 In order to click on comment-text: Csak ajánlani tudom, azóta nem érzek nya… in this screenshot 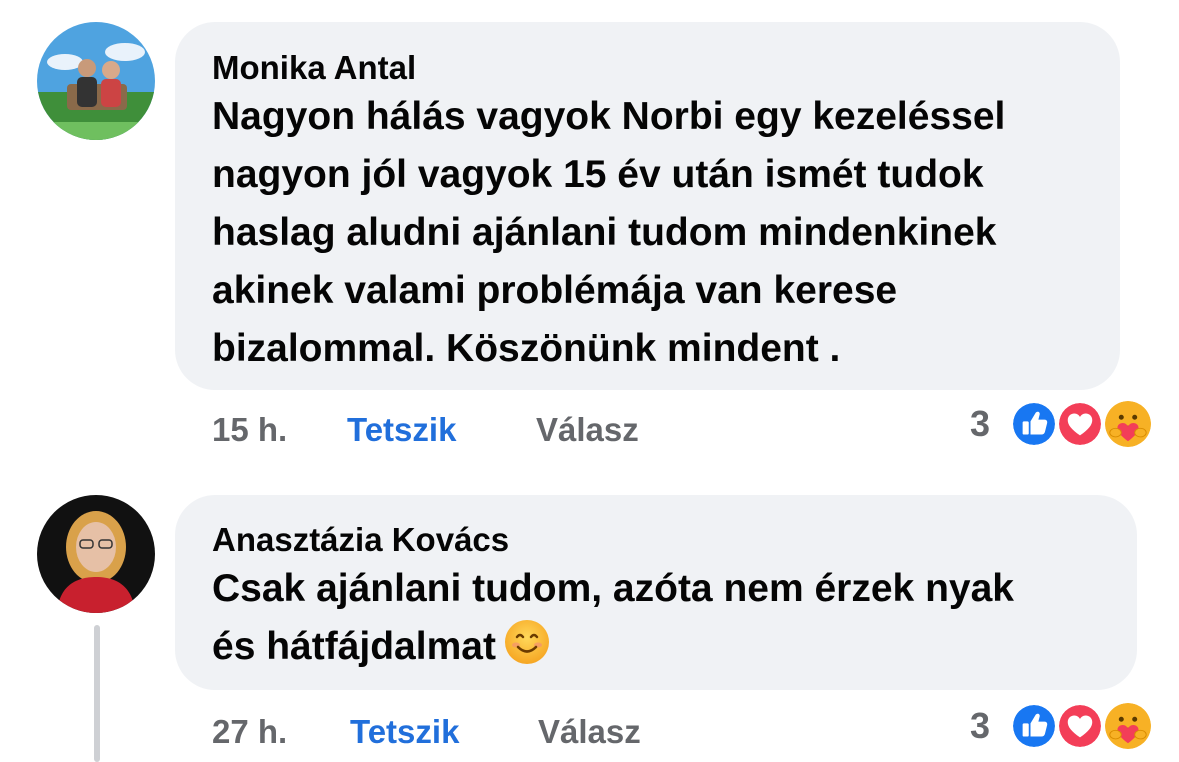, I will do `click(672, 618)`.